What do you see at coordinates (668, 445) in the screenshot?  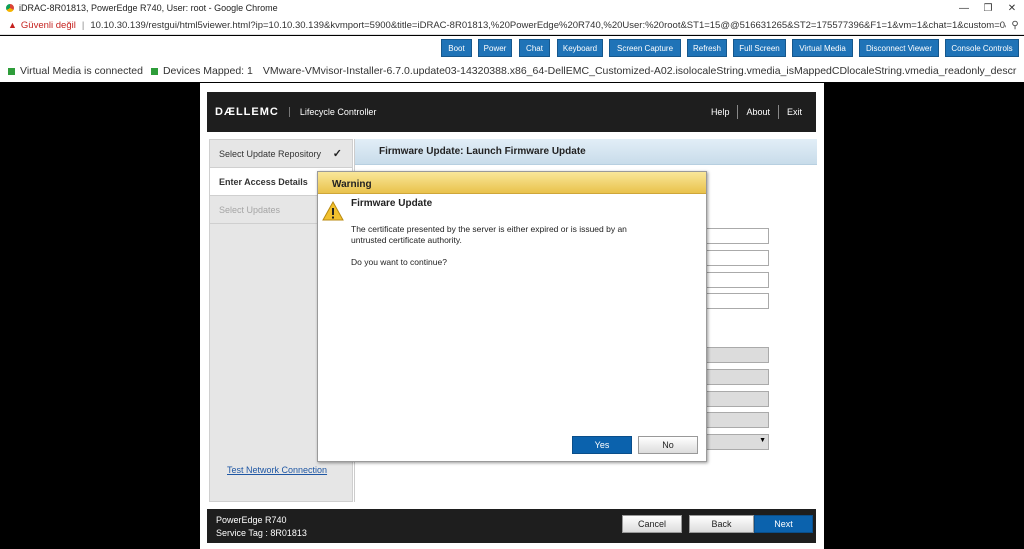 I see `no-button: No` at bounding box center [668, 445].